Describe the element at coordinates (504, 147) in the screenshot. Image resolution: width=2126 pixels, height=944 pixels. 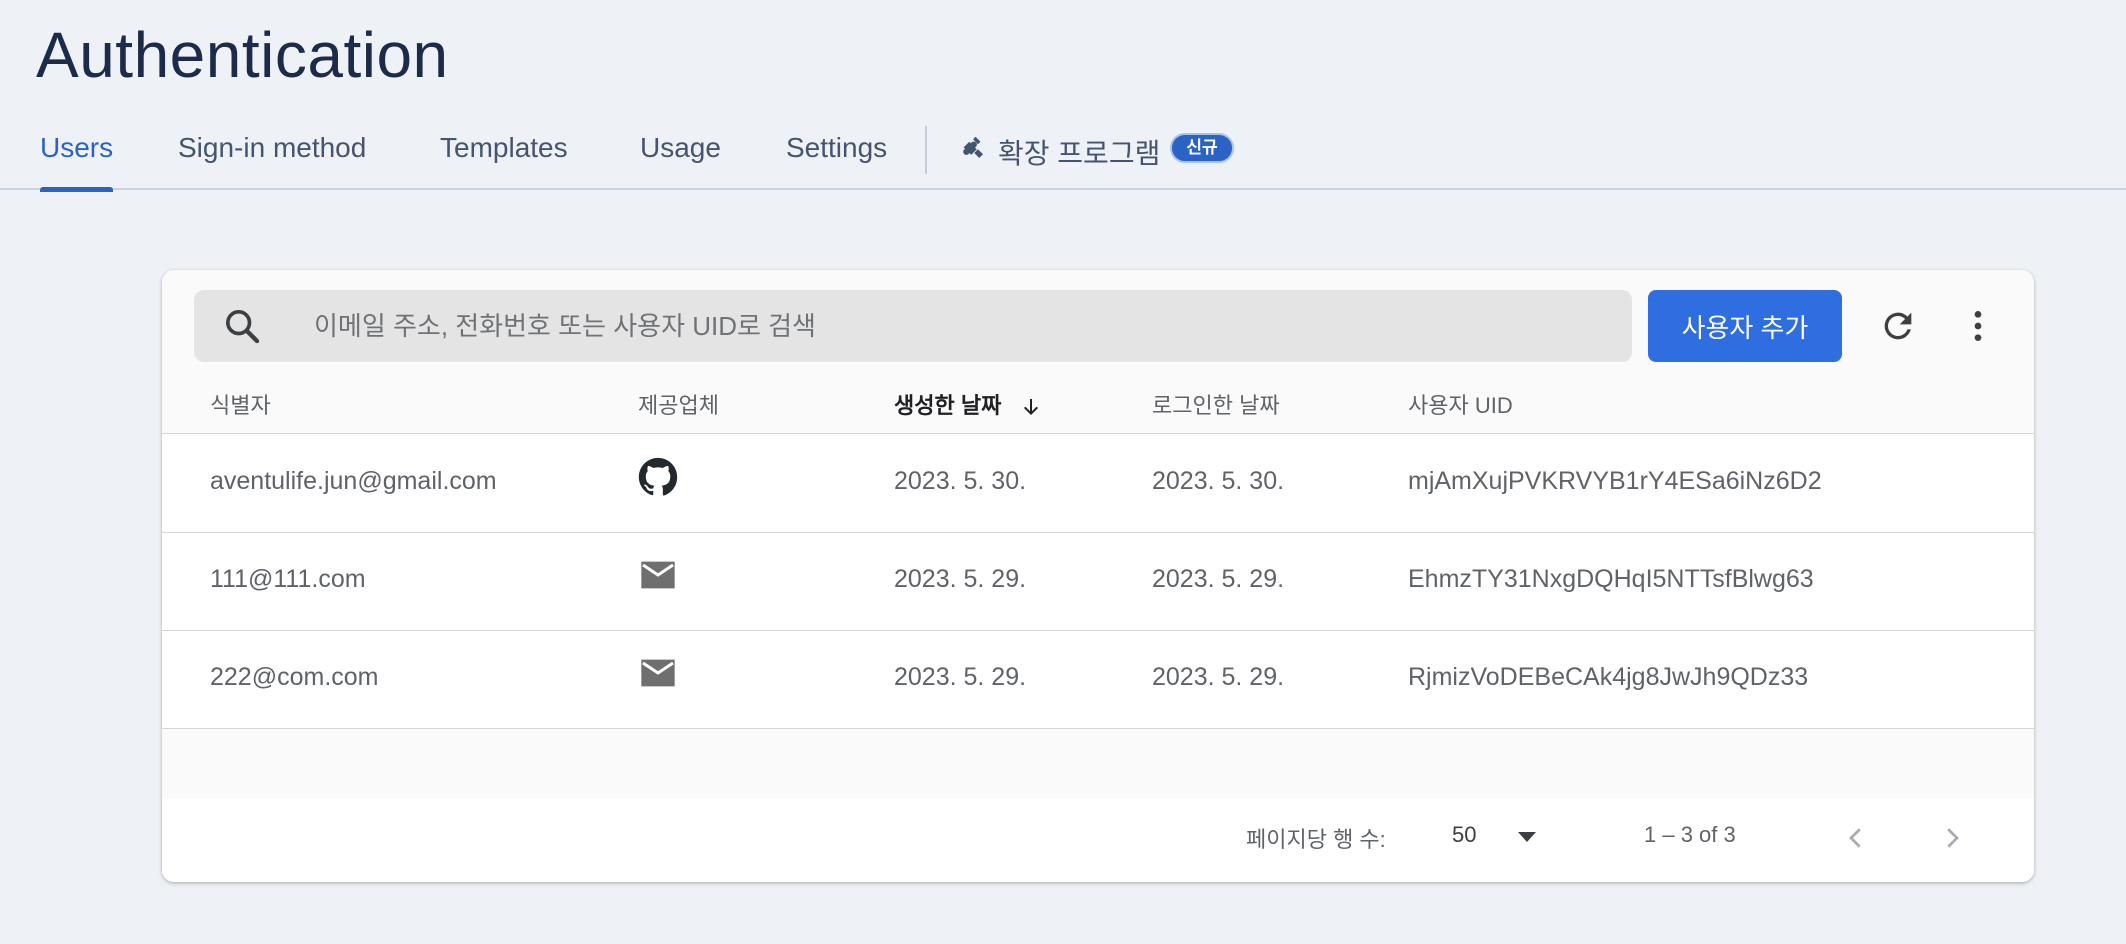
I see `tab-templates-label: Templates` at that location.